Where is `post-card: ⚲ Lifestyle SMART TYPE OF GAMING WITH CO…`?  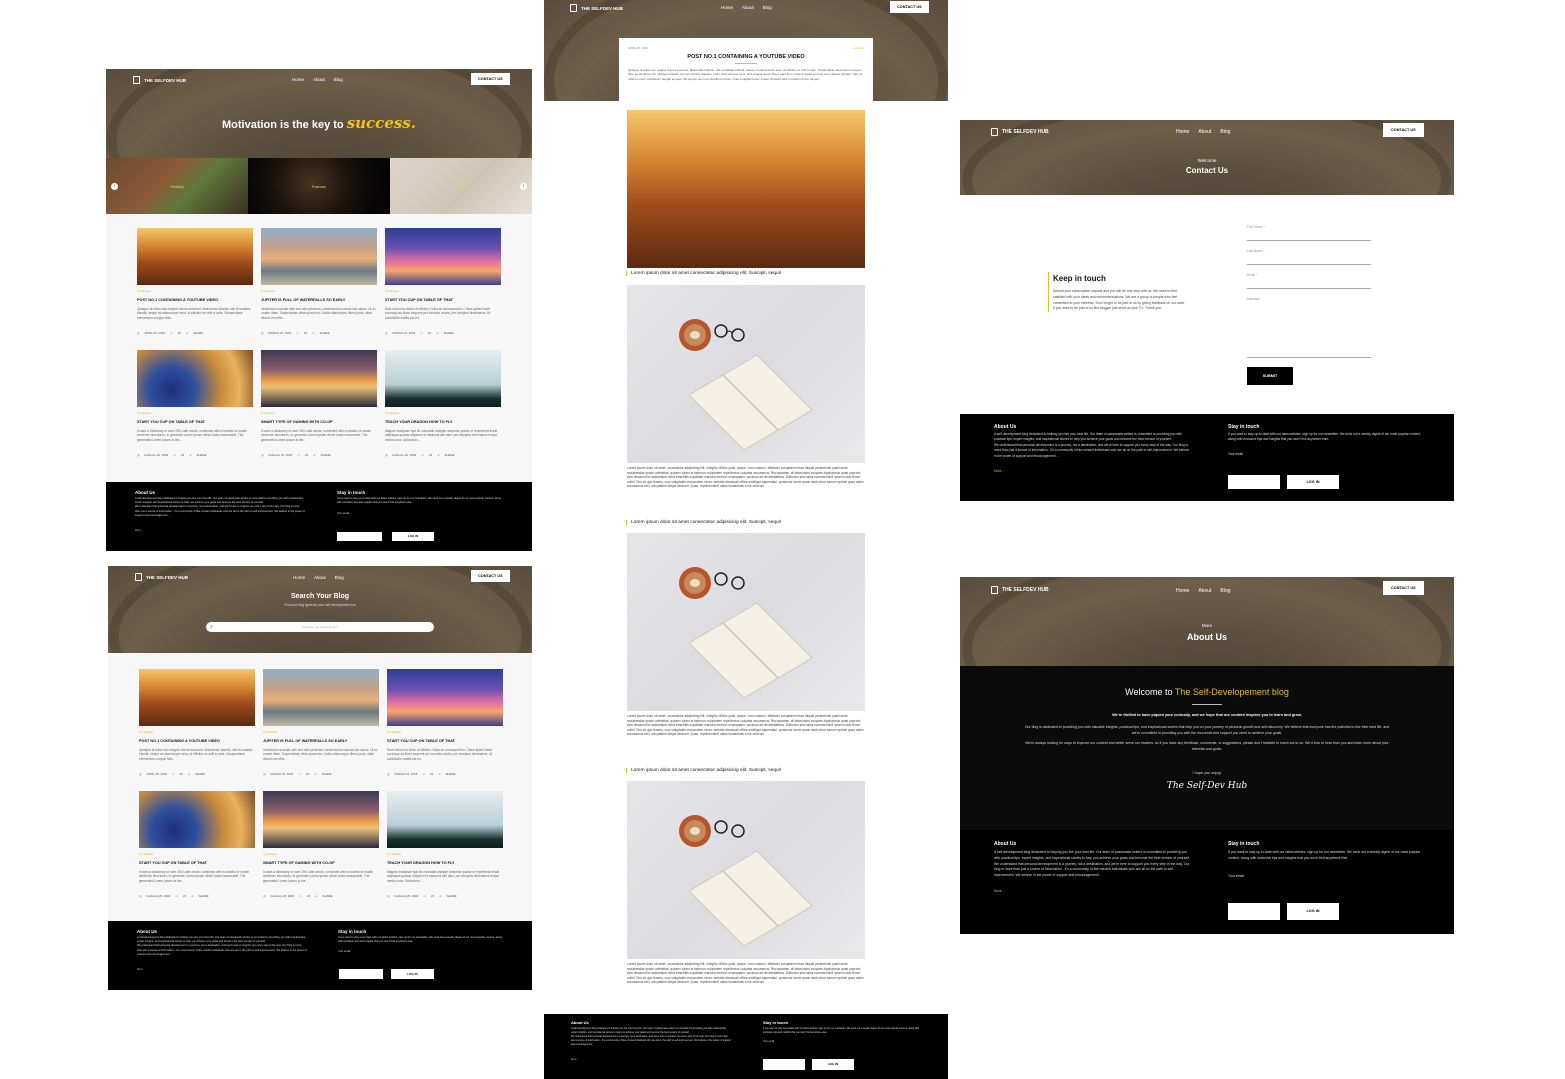
post-card: ⚲ Lifestyle SMART TYPE OF GAMING WITH CO… is located at coordinates (319, 408).